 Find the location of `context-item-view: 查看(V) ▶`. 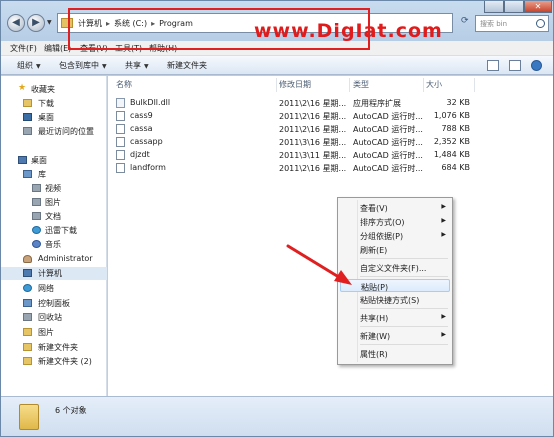

context-item-view: 查看(V) ▶ is located at coordinates (395, 207).